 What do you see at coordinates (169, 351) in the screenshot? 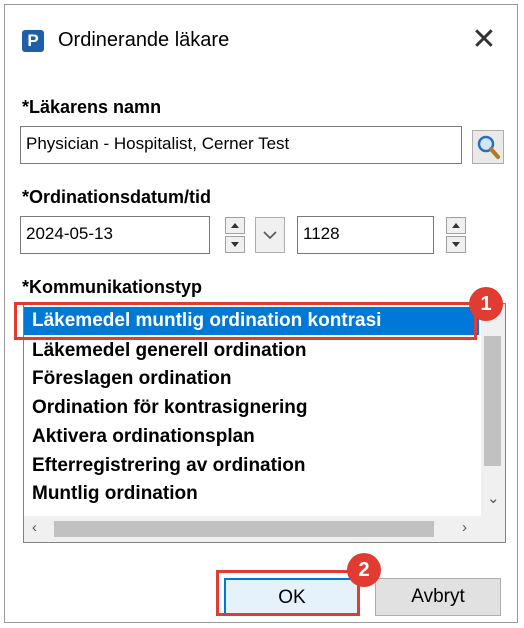
I see `list-item: Läkemedel generell ordination` at bounding box center [169, 351].